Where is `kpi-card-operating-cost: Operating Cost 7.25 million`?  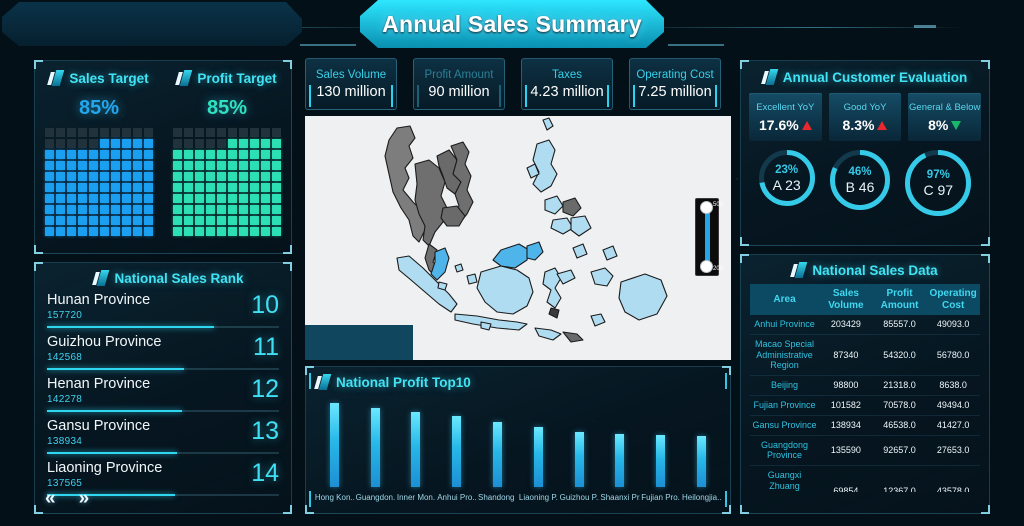 kpi-card-operating-cost: Operating Cost 7.25 million is located at coordinates (675, 84).